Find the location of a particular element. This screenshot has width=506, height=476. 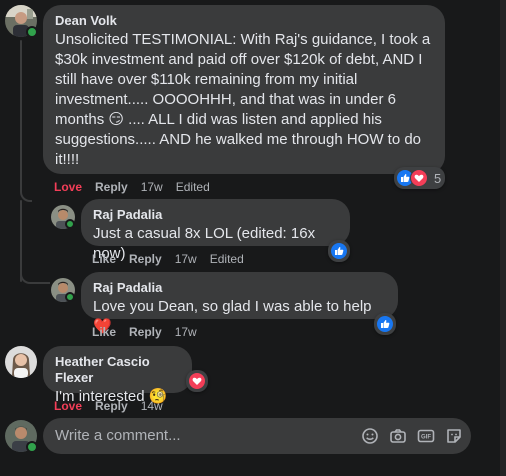

reaction-summary: 5 is located at coordinates (420, 178).